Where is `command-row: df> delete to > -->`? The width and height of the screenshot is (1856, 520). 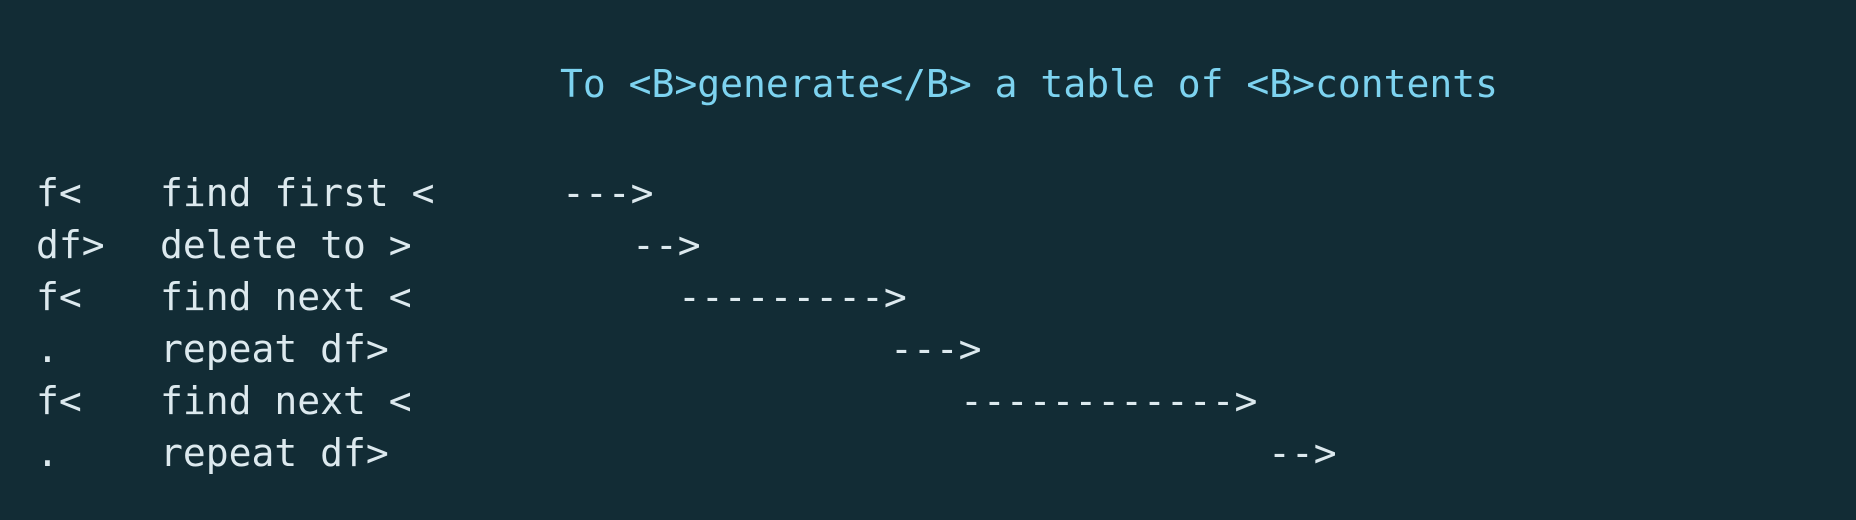
command-row: df> delete to > --> is located at coordinates (928, 245).